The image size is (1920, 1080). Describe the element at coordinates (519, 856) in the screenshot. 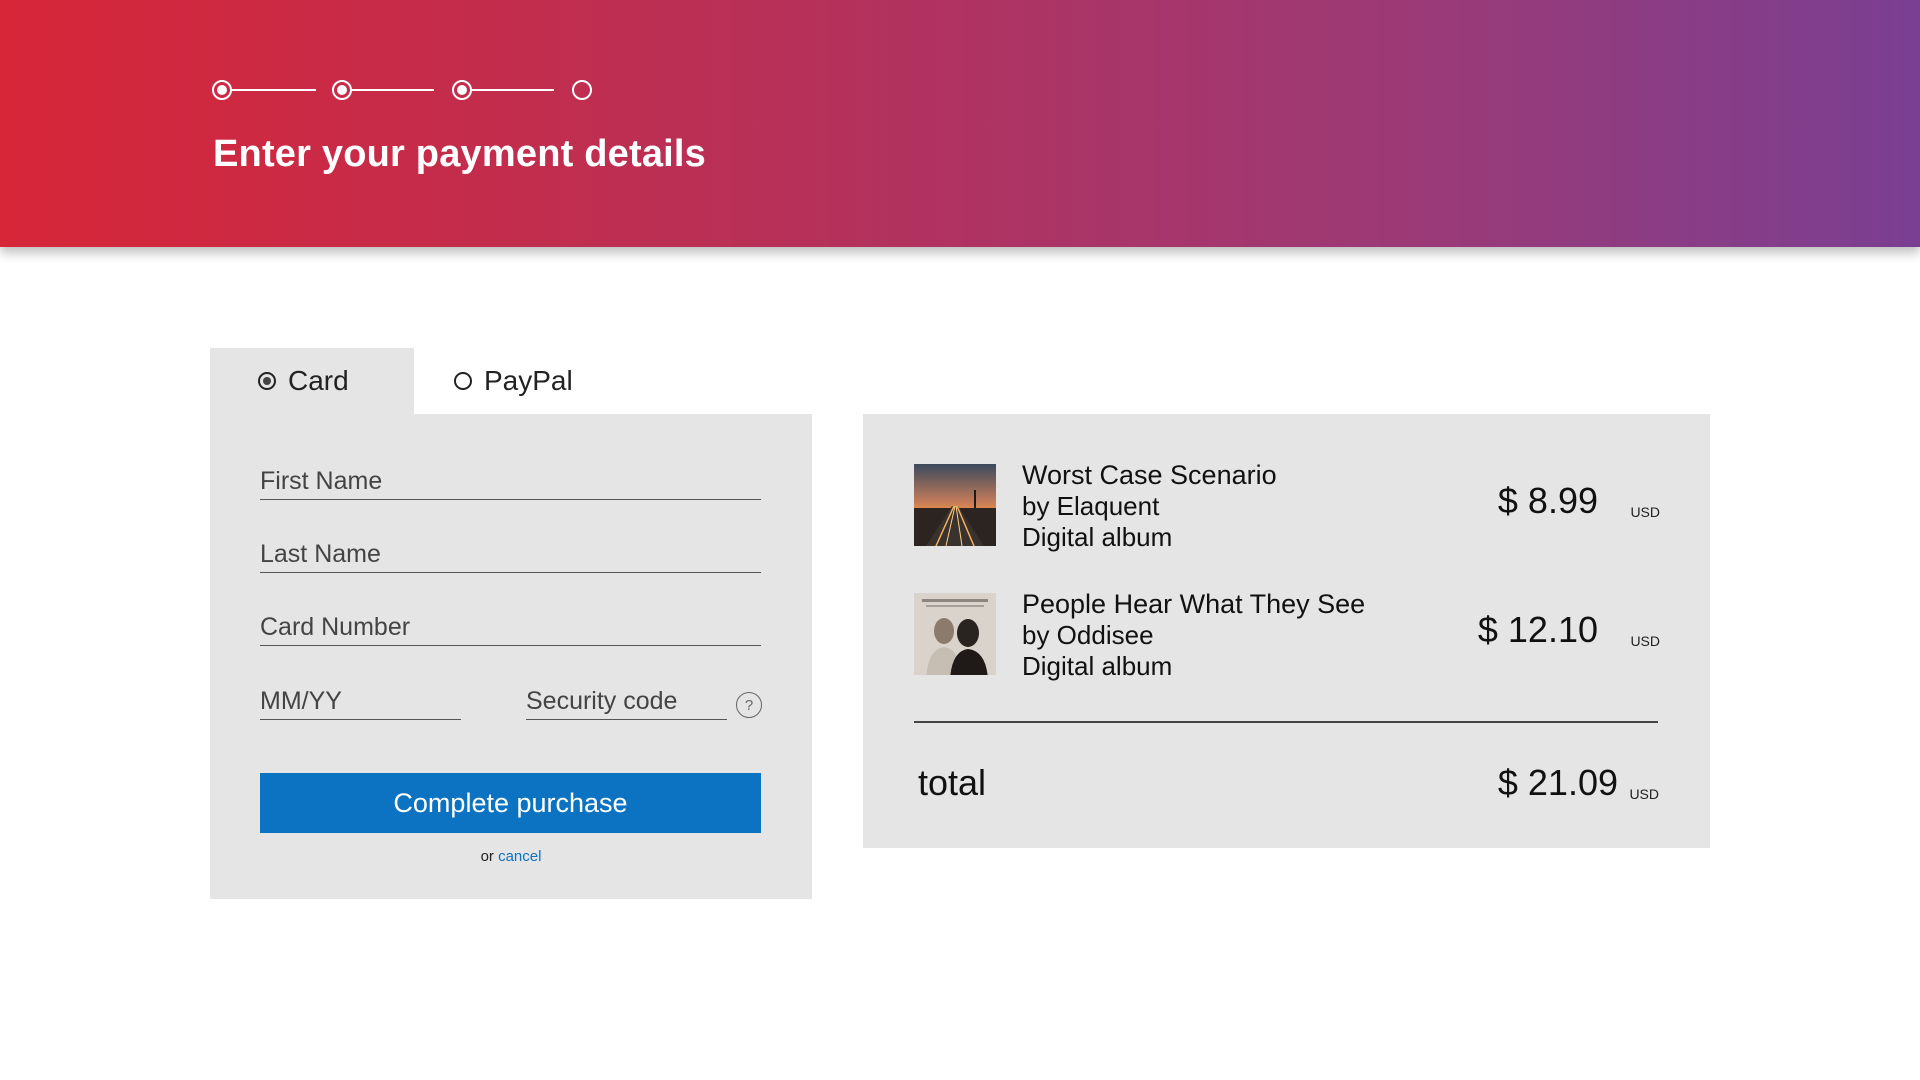

I see `cancel-link: cancel` at that location.